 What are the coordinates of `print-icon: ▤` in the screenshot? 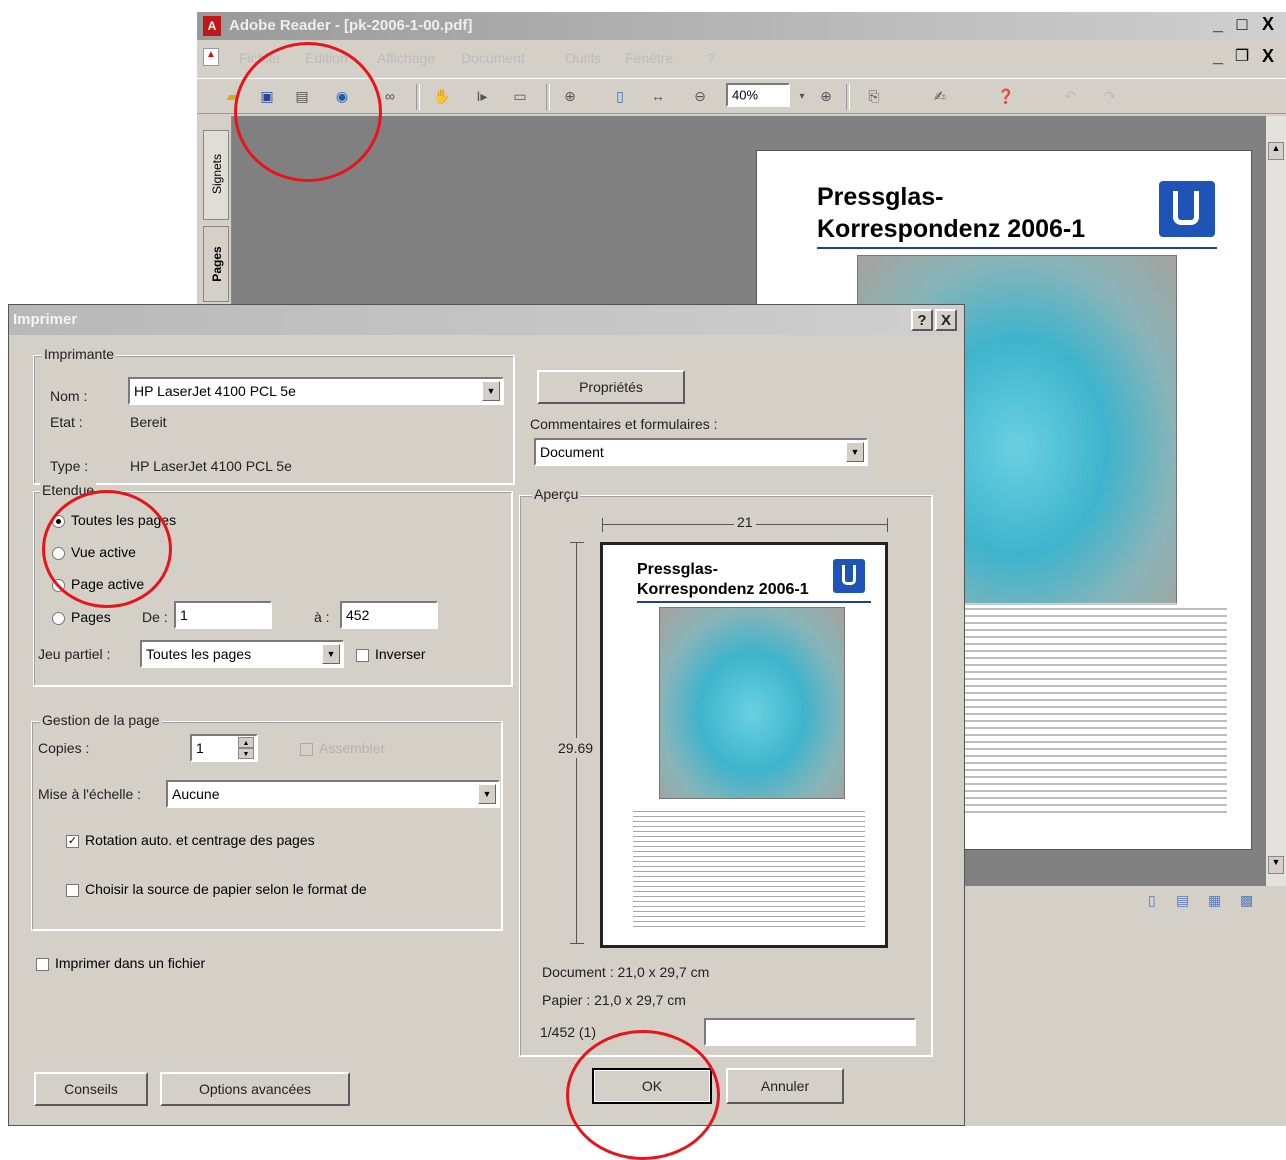 It's located at (302, 96).